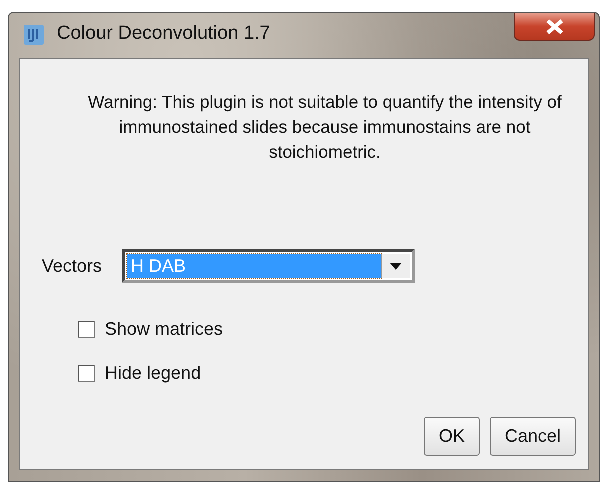  Describe the element at coordinates (34, 35) in the screenshot. I see `app-icon` at that location.